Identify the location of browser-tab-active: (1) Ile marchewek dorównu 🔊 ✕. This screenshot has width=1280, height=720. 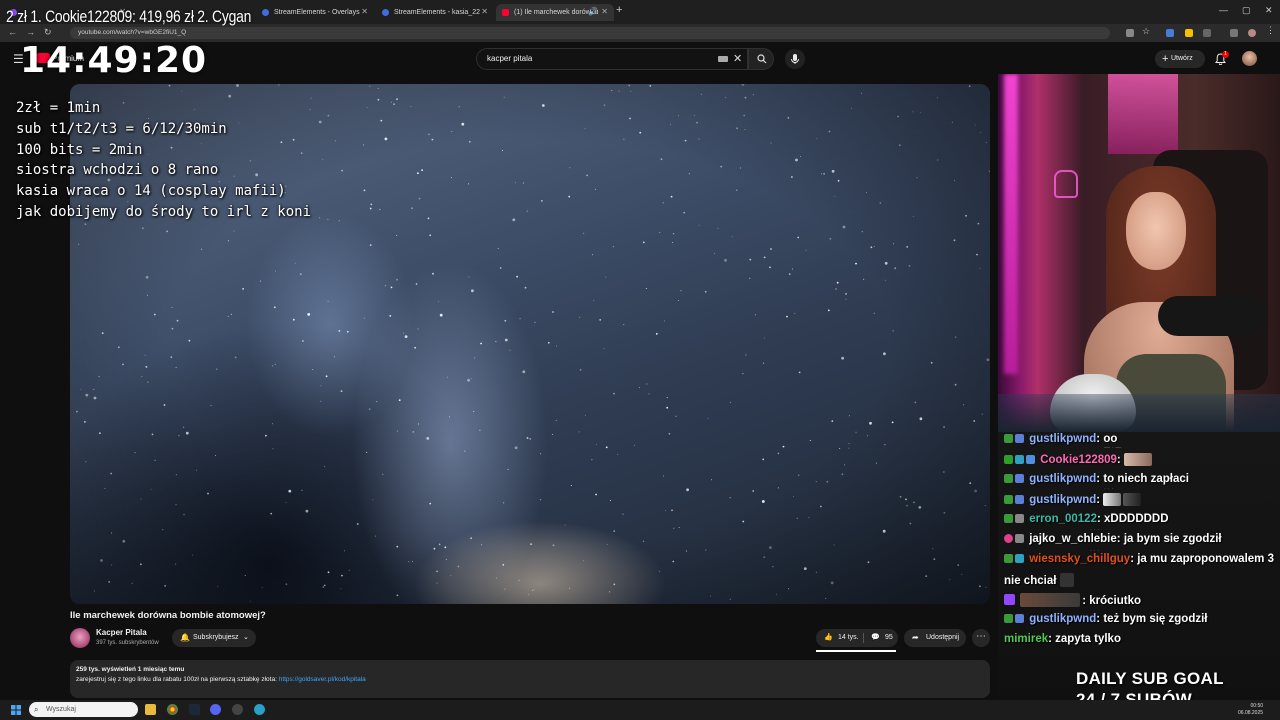
(555, 12).